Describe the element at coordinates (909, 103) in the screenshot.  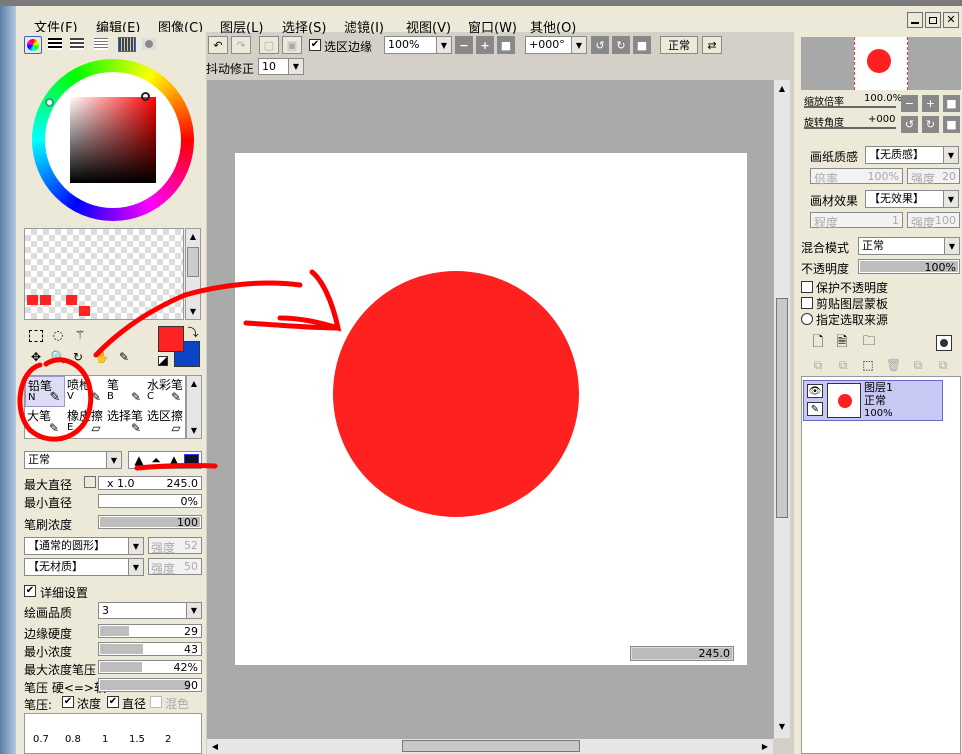
I see `nav-zoom-out: −` at that location.